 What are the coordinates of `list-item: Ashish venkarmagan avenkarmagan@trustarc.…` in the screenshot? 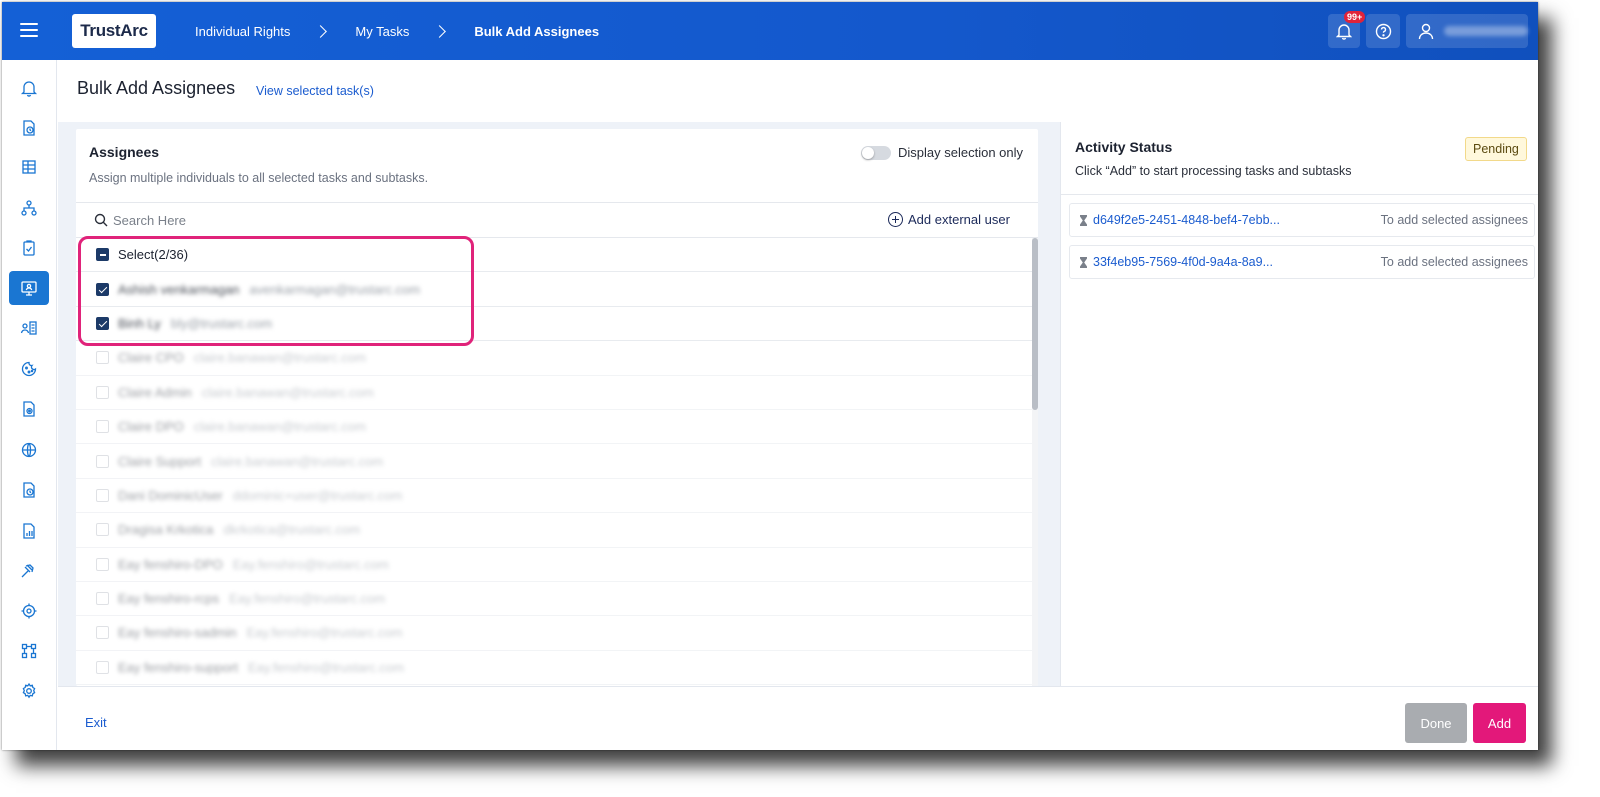 It's located at (554, 289).